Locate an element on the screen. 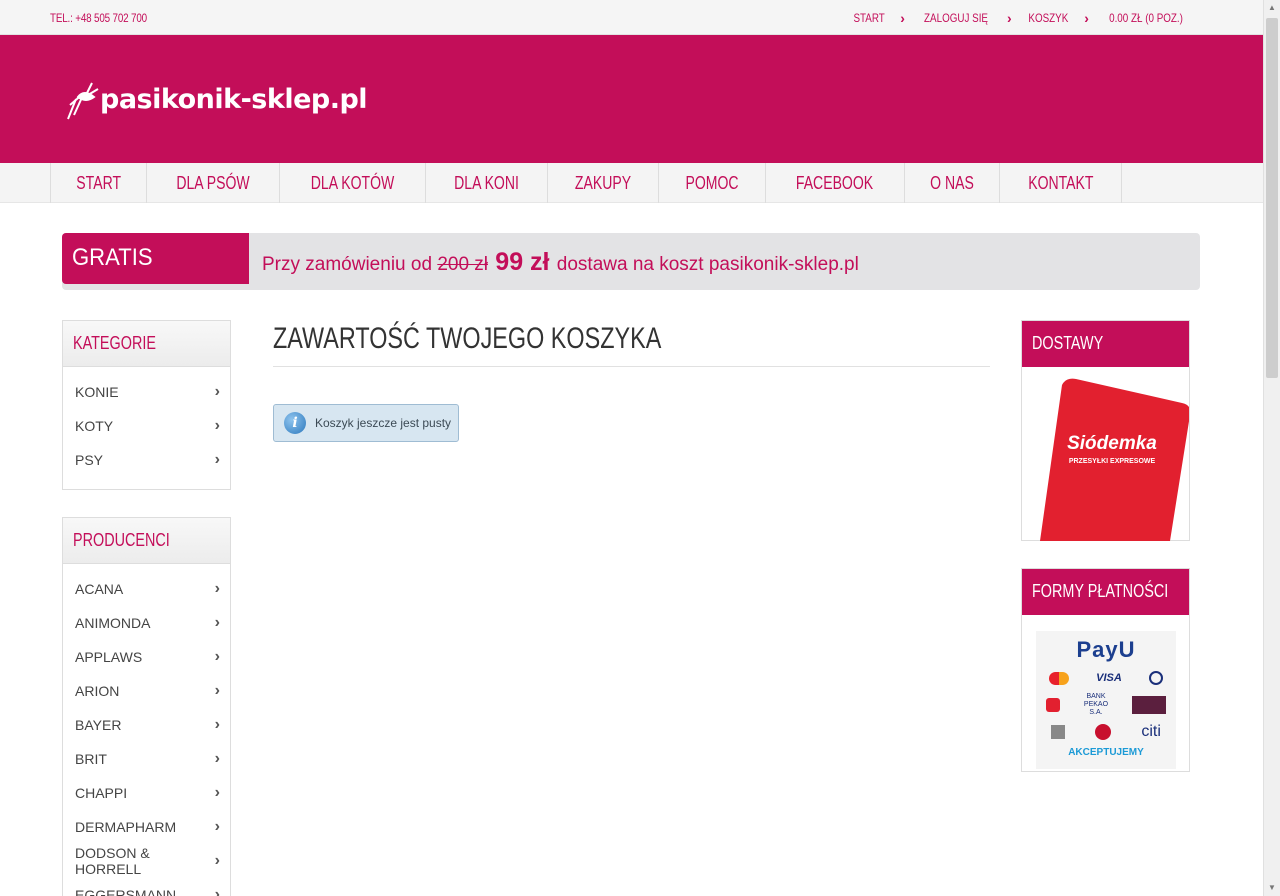  eurobank-icon is located at coordinates (1053, 705).